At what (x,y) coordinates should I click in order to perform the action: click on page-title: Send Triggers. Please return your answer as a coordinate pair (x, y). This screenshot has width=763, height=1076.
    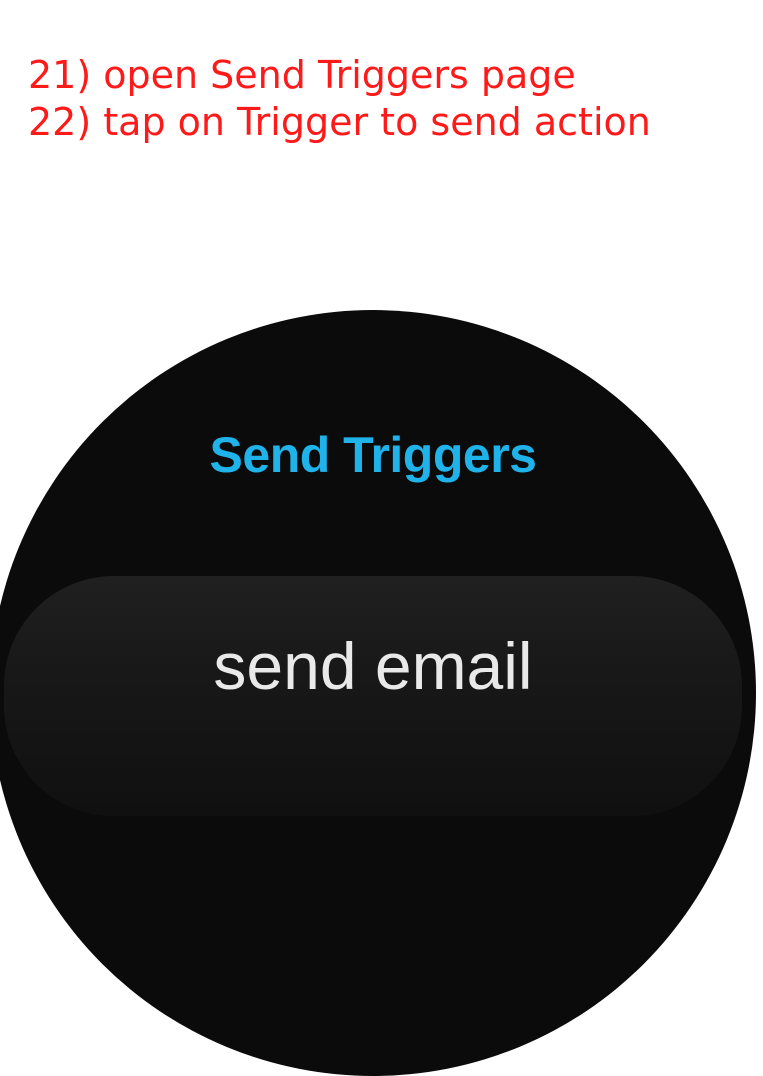
    Looking at the image, I should click on (373, 455).